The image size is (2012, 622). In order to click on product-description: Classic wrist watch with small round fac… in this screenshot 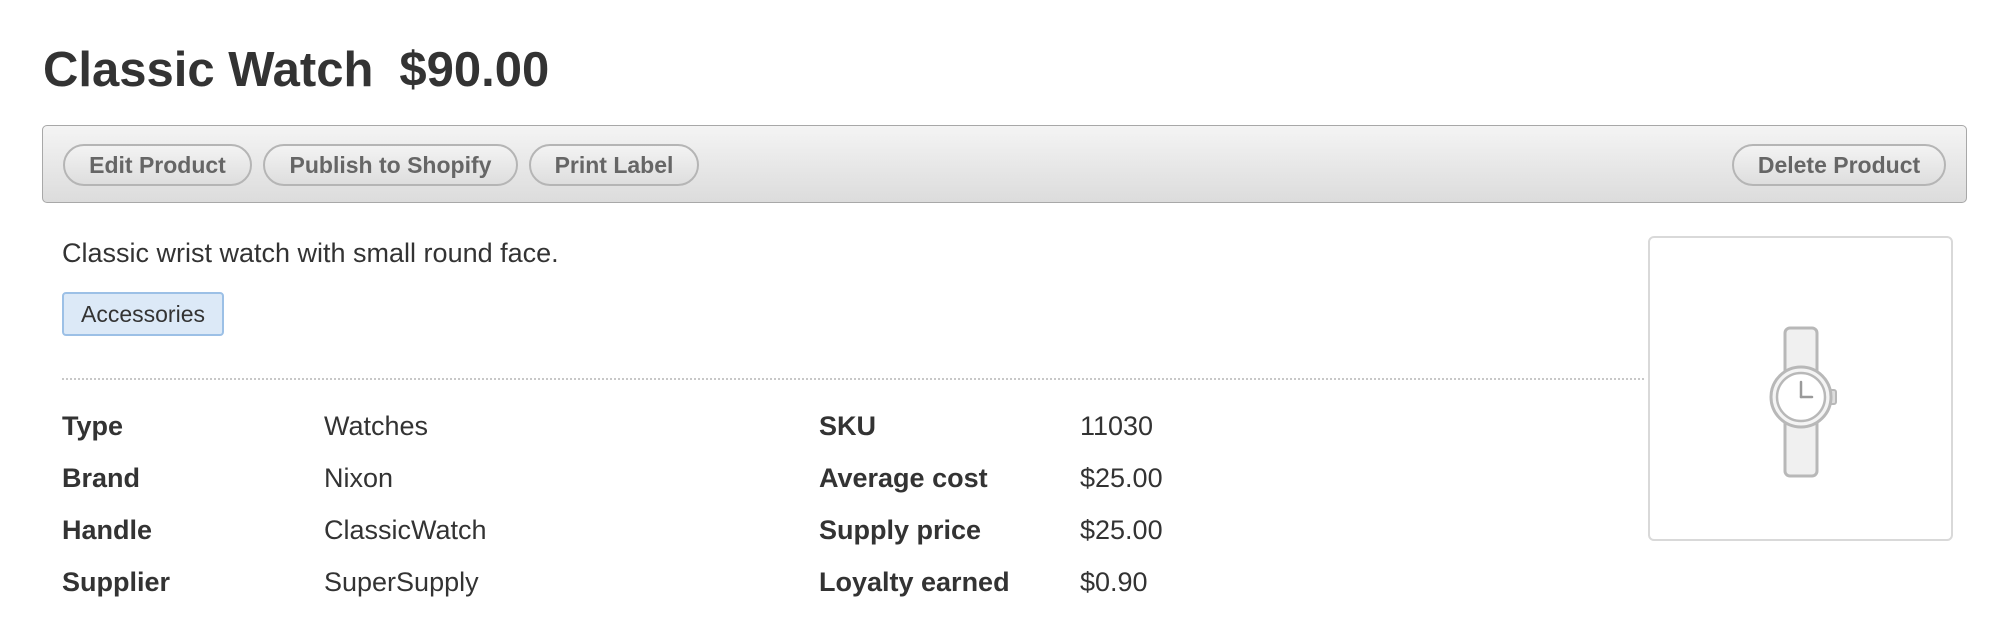, I will do `click(310, 253)`.